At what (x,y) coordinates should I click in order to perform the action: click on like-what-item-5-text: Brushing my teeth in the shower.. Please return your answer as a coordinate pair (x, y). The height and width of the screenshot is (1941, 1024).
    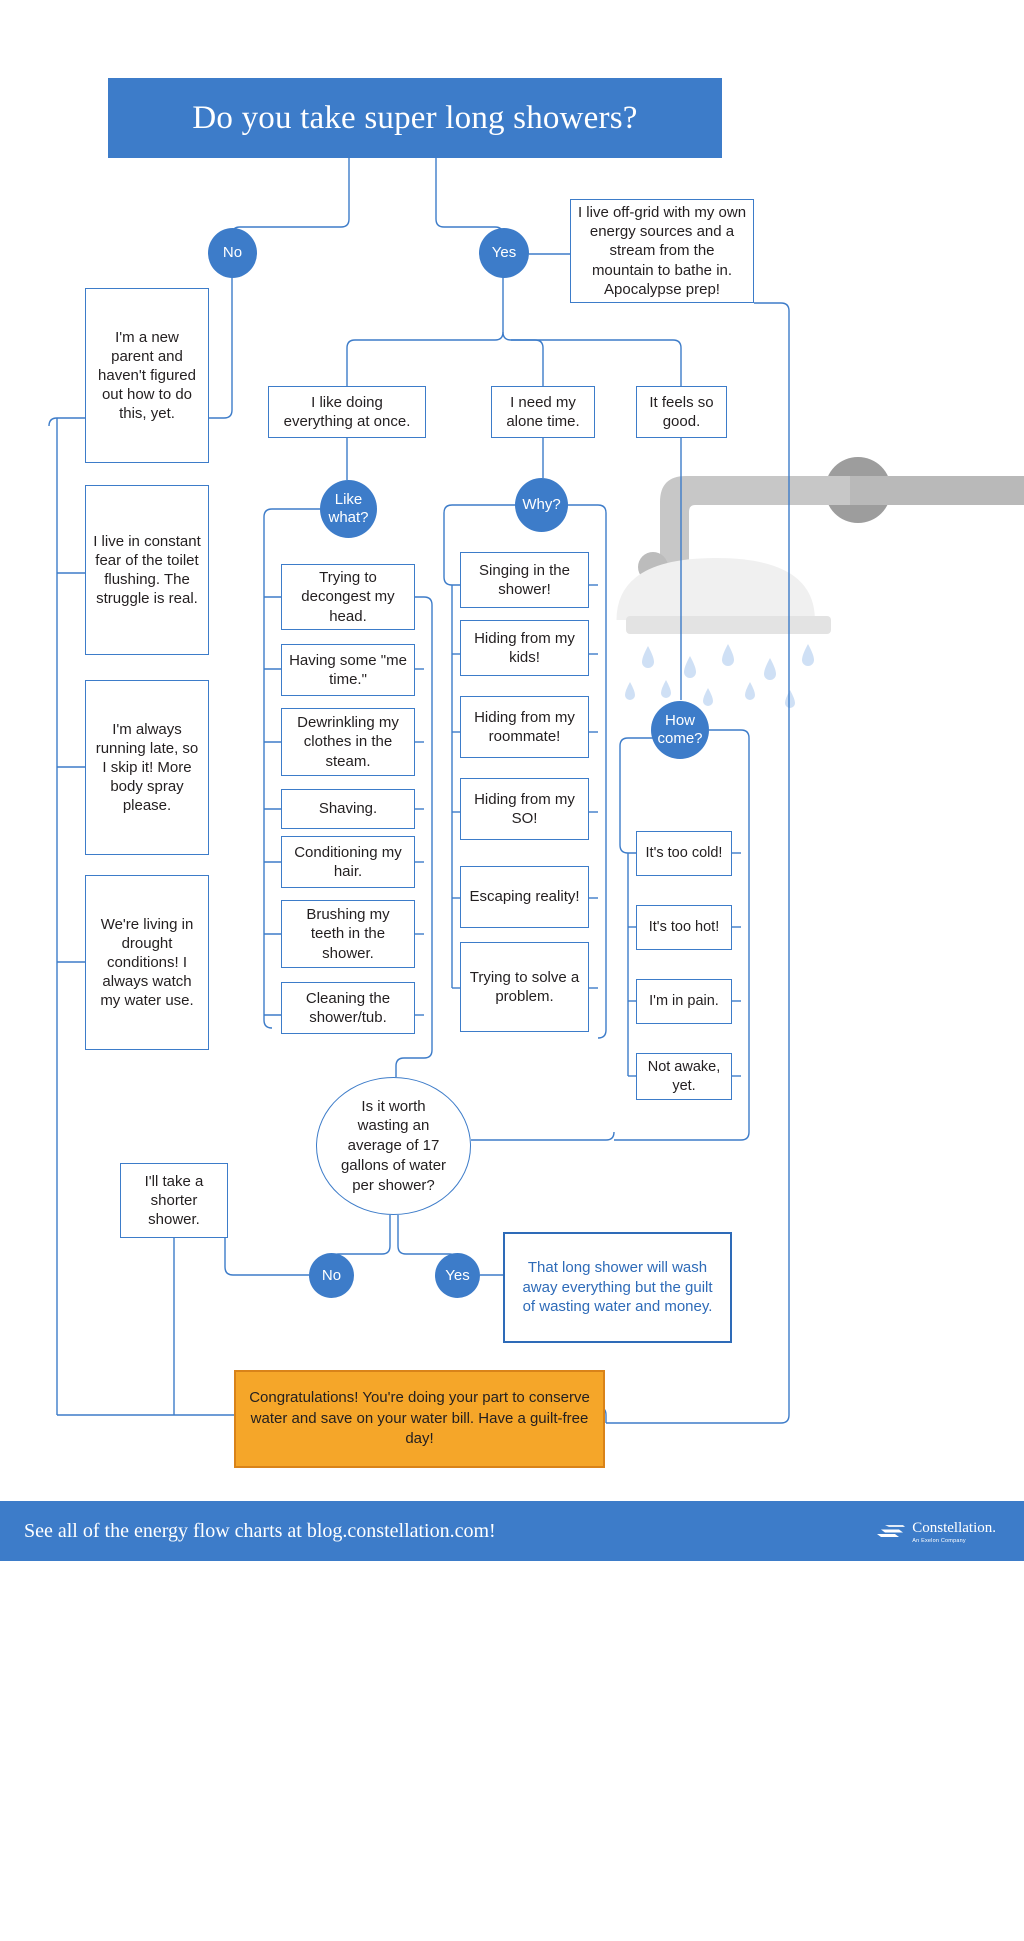
    Looking at the image, I should click on (348, 934).